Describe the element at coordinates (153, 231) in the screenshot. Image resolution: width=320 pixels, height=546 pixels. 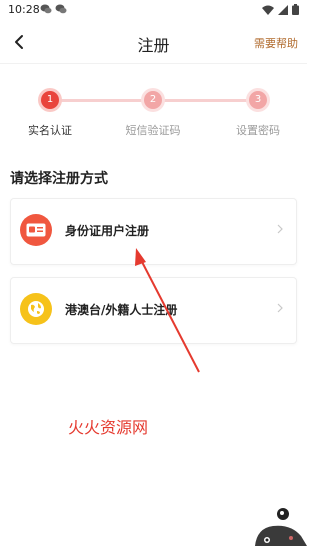
I see `id-card-register-option: 身份证用户注册` at that location.